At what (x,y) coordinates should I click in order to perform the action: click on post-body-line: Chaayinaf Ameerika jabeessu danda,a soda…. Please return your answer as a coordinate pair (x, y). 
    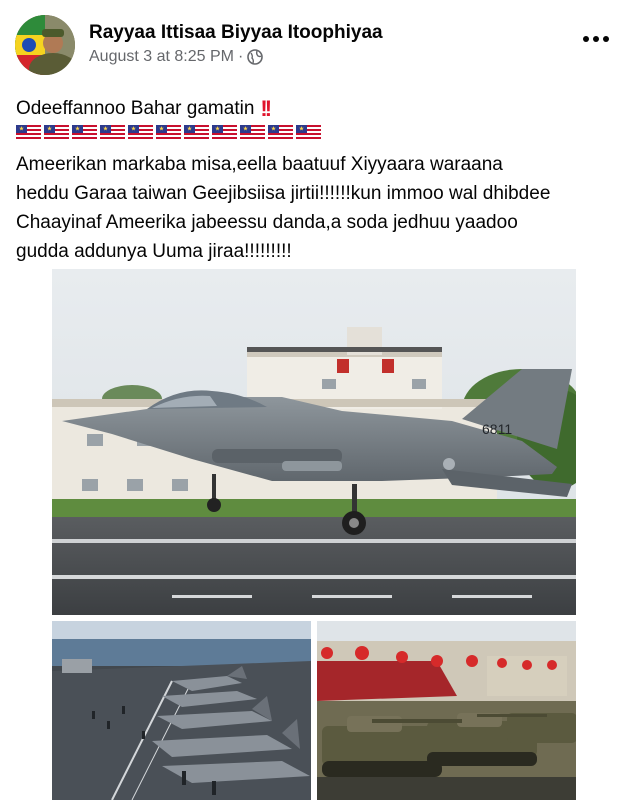
    Looking at the image, I should click on (267, 222).